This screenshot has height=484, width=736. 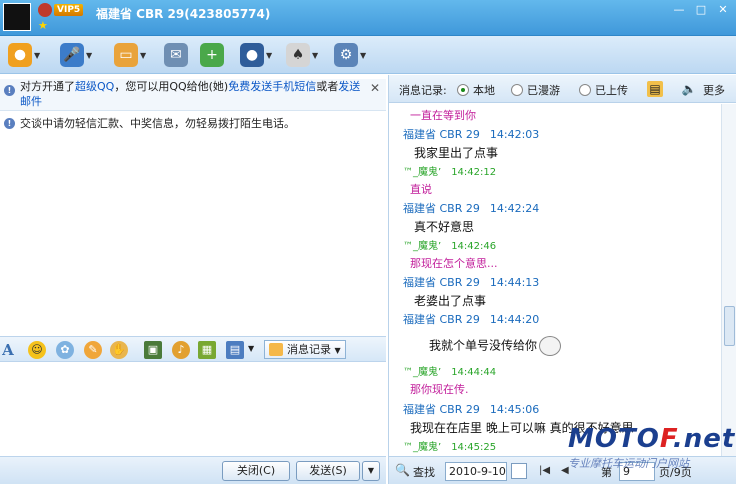 What do you see at coordinates (449, 445) in the screenshot?
I see `message-sender: ™_魔鬼’ 14:45:25` at bounding box center [449, 445].